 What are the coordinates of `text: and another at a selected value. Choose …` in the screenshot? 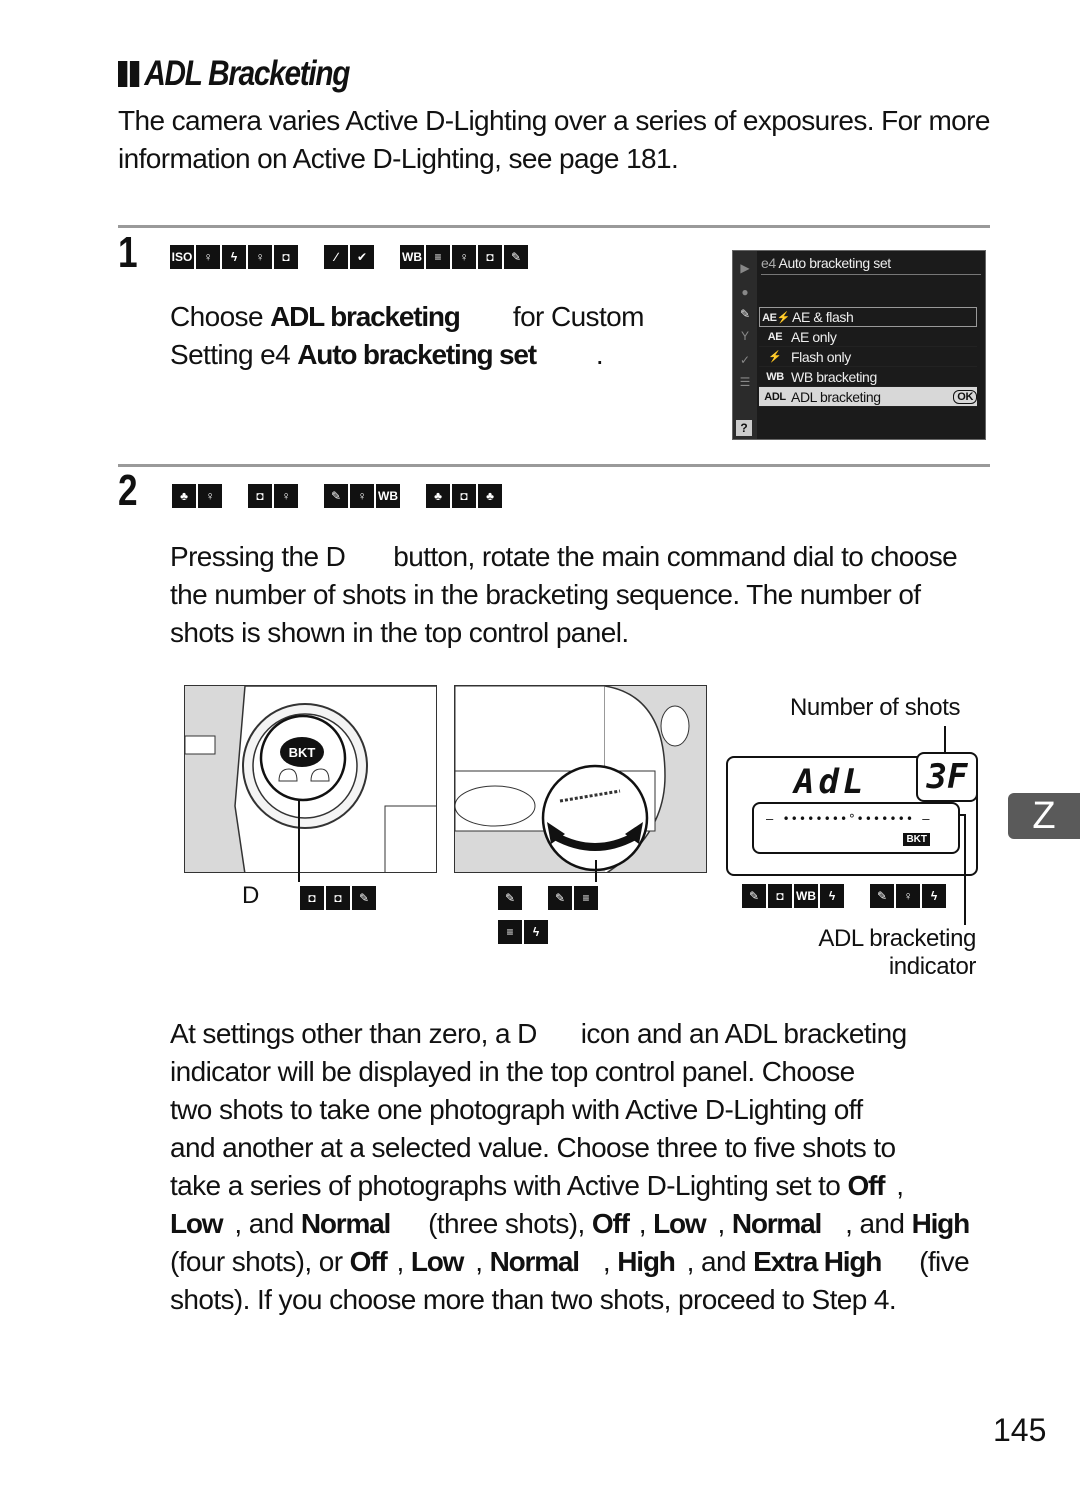 It's located at (533, 1147).